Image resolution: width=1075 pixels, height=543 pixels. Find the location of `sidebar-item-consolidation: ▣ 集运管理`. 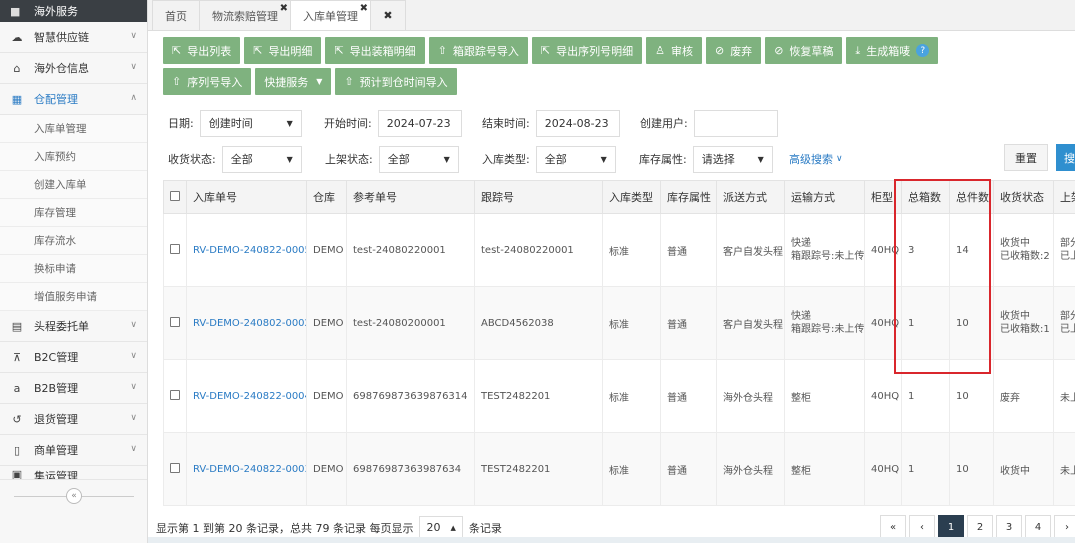

sidebar-item-consolidation: ▣ 集运管理 is located at coordinates (73, 473).